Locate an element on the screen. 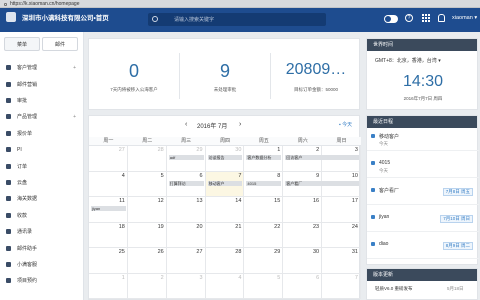 The image size is (480, 300). calendar-event: 访谈报告 is located at coordinates (225, 157).